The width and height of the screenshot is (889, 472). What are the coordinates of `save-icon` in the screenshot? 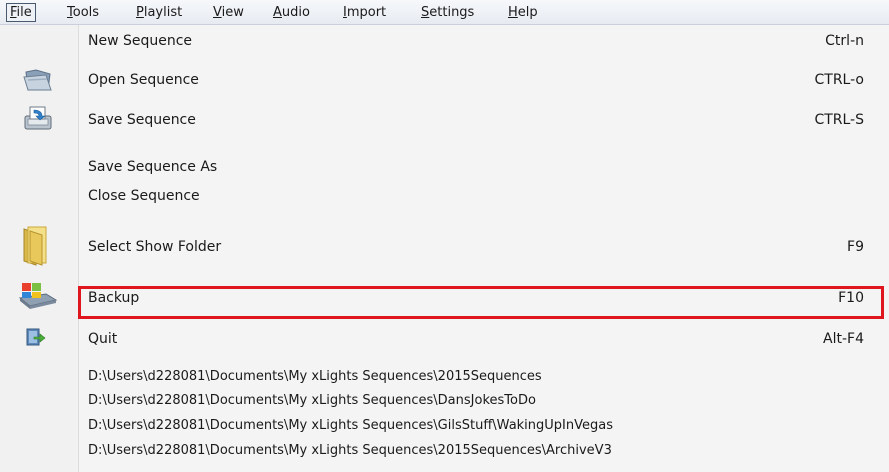 It's located at (38, 118).